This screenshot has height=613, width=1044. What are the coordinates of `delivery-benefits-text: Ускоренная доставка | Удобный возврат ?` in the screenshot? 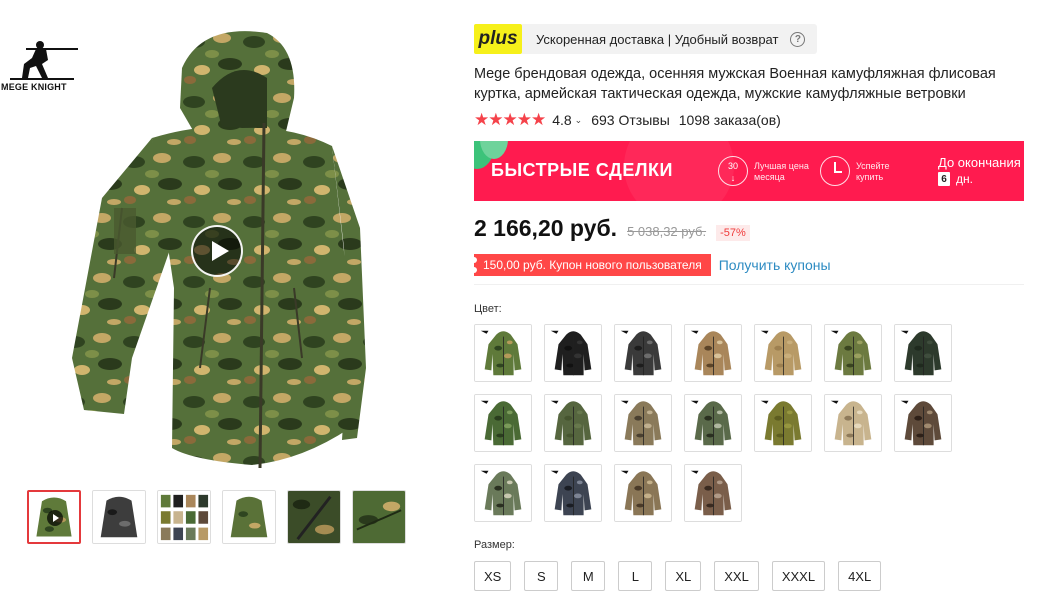 It's located at (670, 39).